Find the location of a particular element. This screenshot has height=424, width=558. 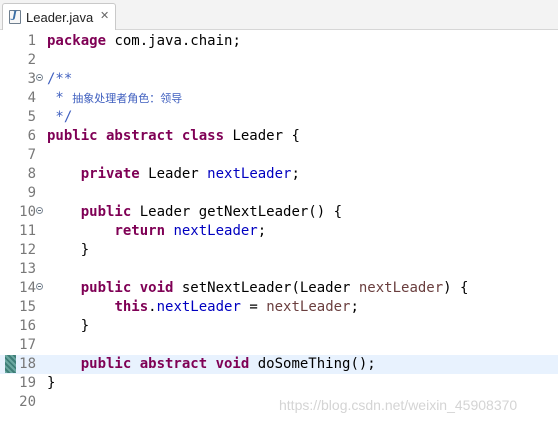

code-text: public Leader getNextLeader() { is located at coordinates (211, 212).